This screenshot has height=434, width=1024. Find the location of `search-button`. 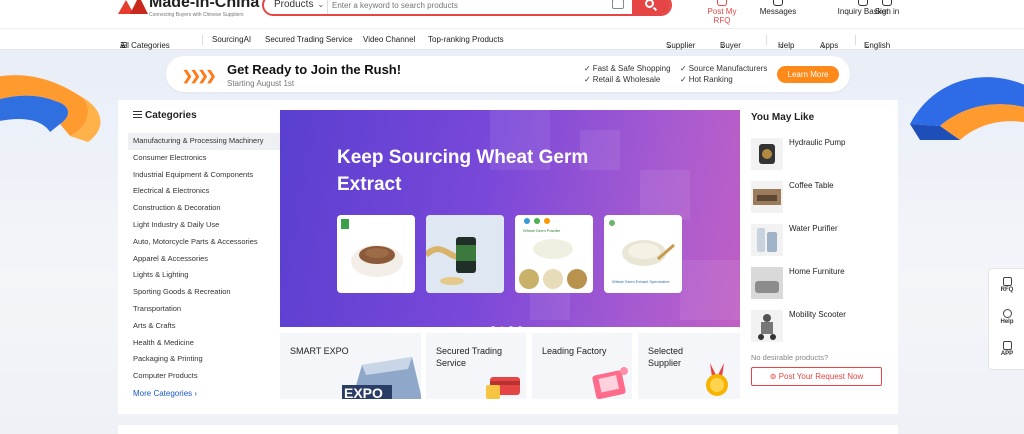

search-button is located at coordinates (651, 7).